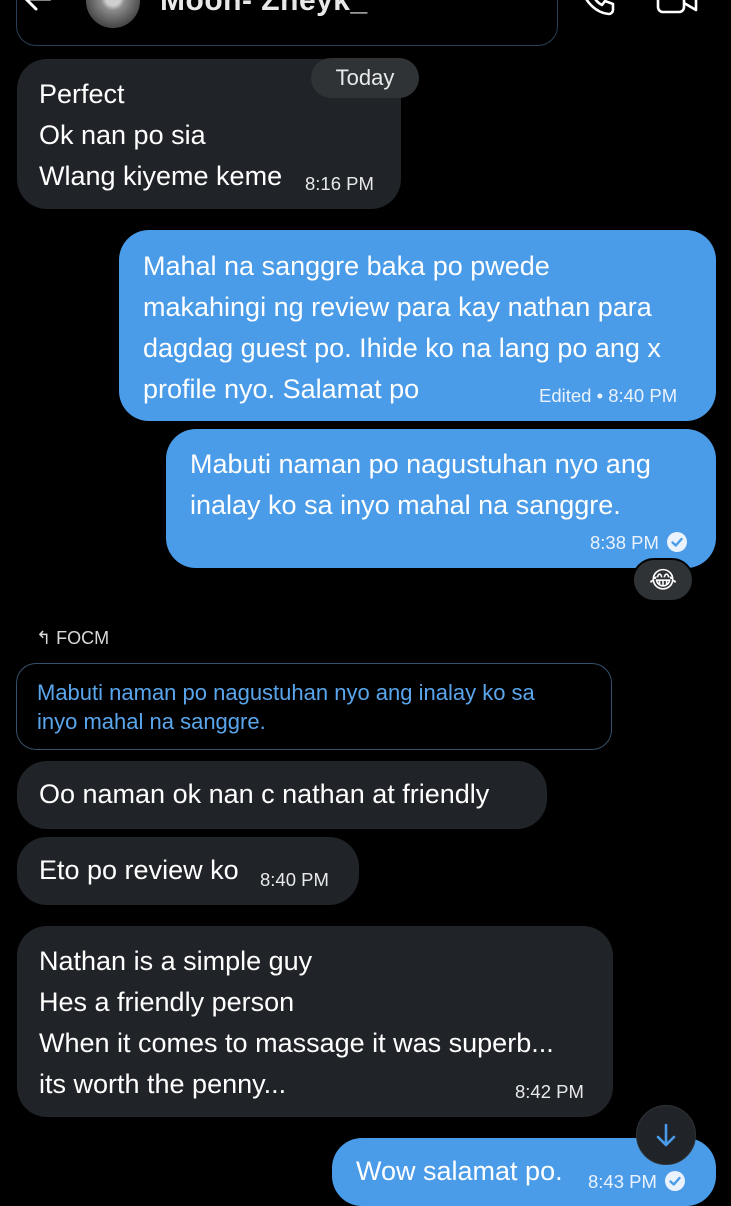 The height and width of the screenshot is (1206, 731). What do you see at coordinates (549, 1091) in the screenshot?
I see `message-timestamp: 8:42 PM` at bounding box center [549, 1091].